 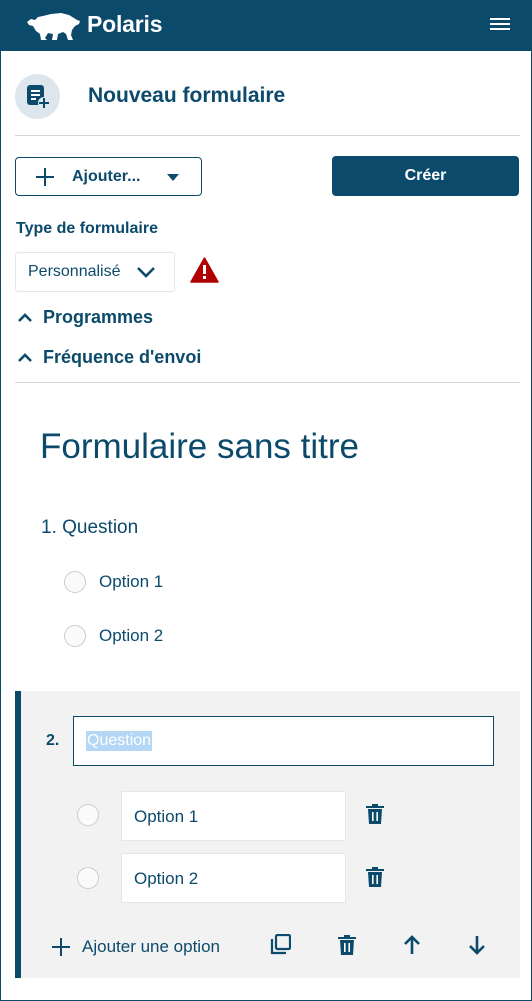 I want to click on option-input-value: Option 1, so click(x=166, y=816).